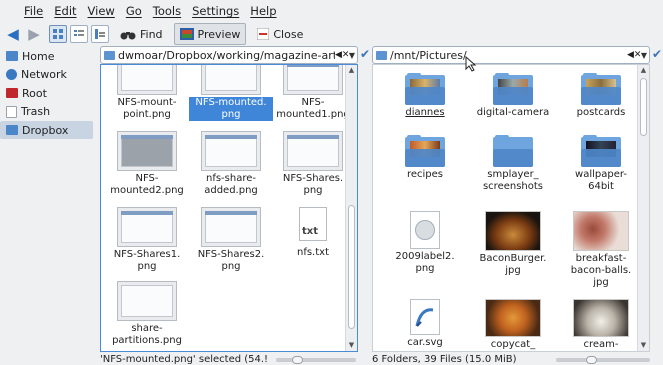 The height and width of the screenshot is (365, 663). What do you see at coordinates (313, 164) in the screenshot?
I see `file-item: NFS-Shares. png` at bounding box center [313, 164].